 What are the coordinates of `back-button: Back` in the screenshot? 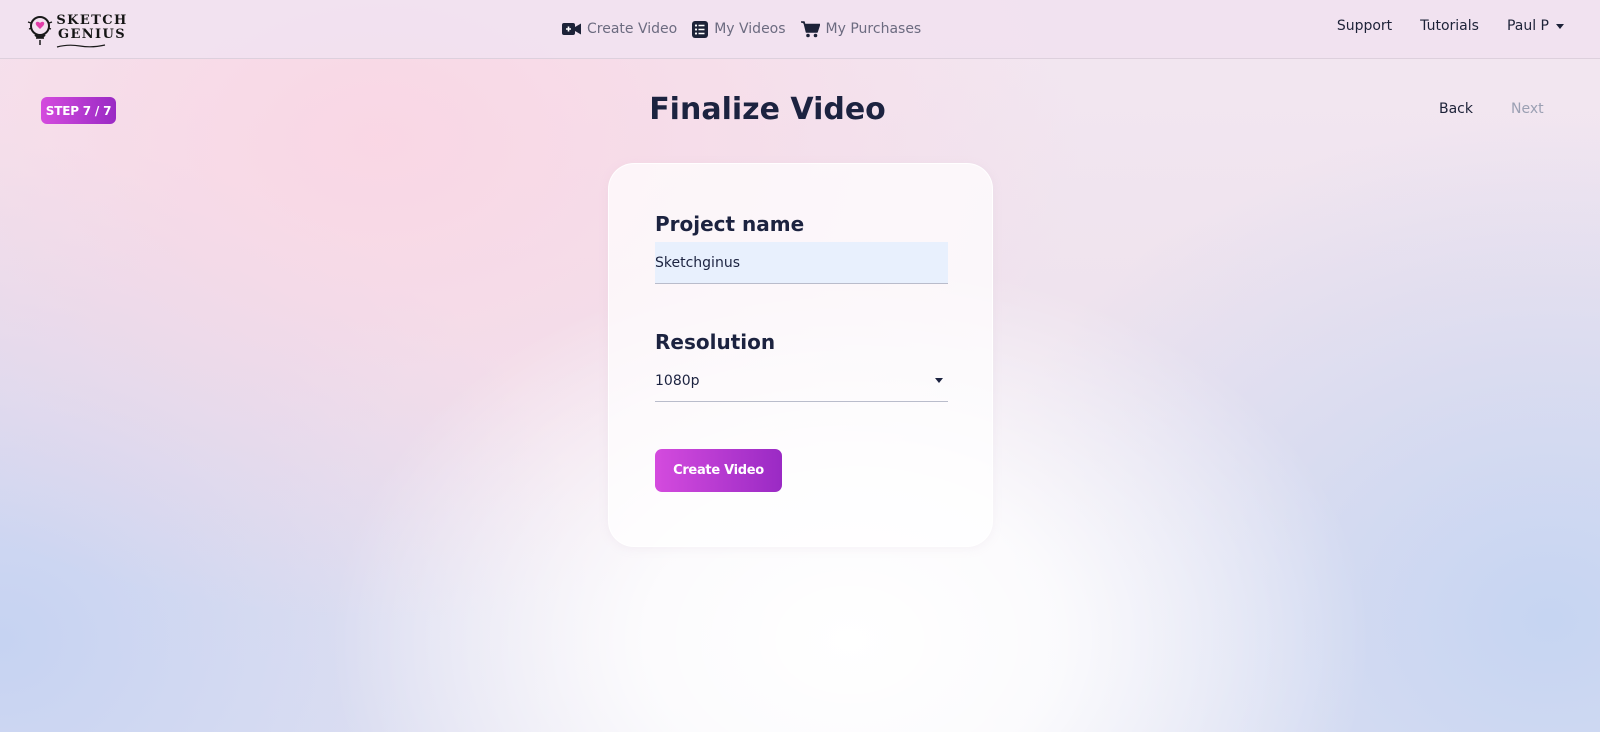 It's located at (1456, 109).